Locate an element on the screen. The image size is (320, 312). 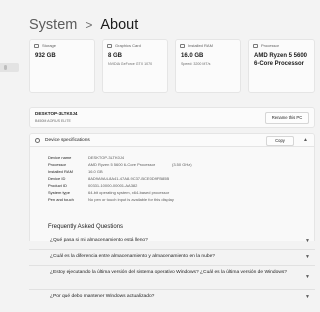
chevron-up-icon: ▲ is located at coordinates (305, 140).